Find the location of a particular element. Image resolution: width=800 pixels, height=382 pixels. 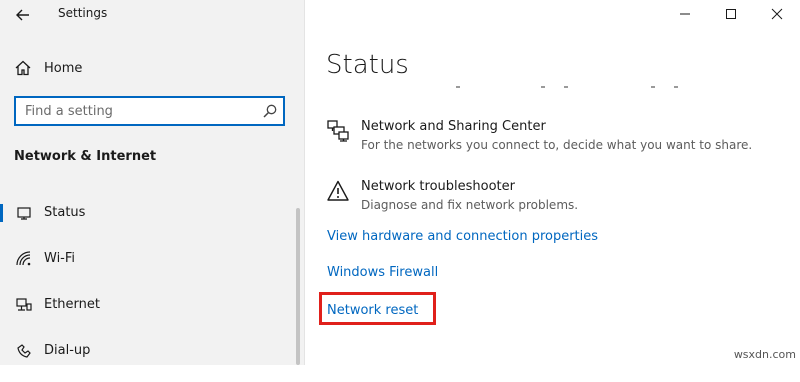

selection-indicator is located at coordinates (1, 213).